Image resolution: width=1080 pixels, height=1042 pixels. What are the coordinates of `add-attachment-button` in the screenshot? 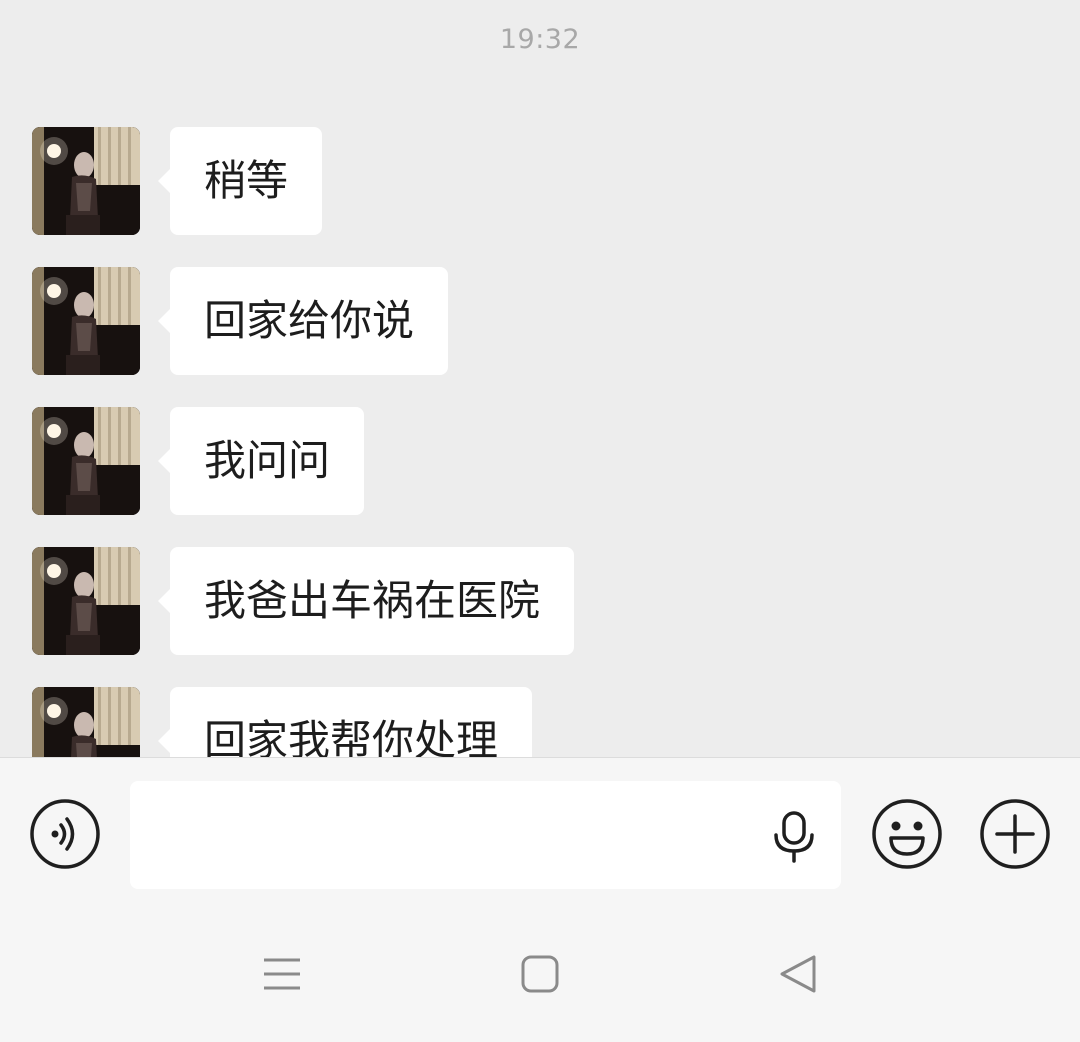 It's located at (1015, 834).